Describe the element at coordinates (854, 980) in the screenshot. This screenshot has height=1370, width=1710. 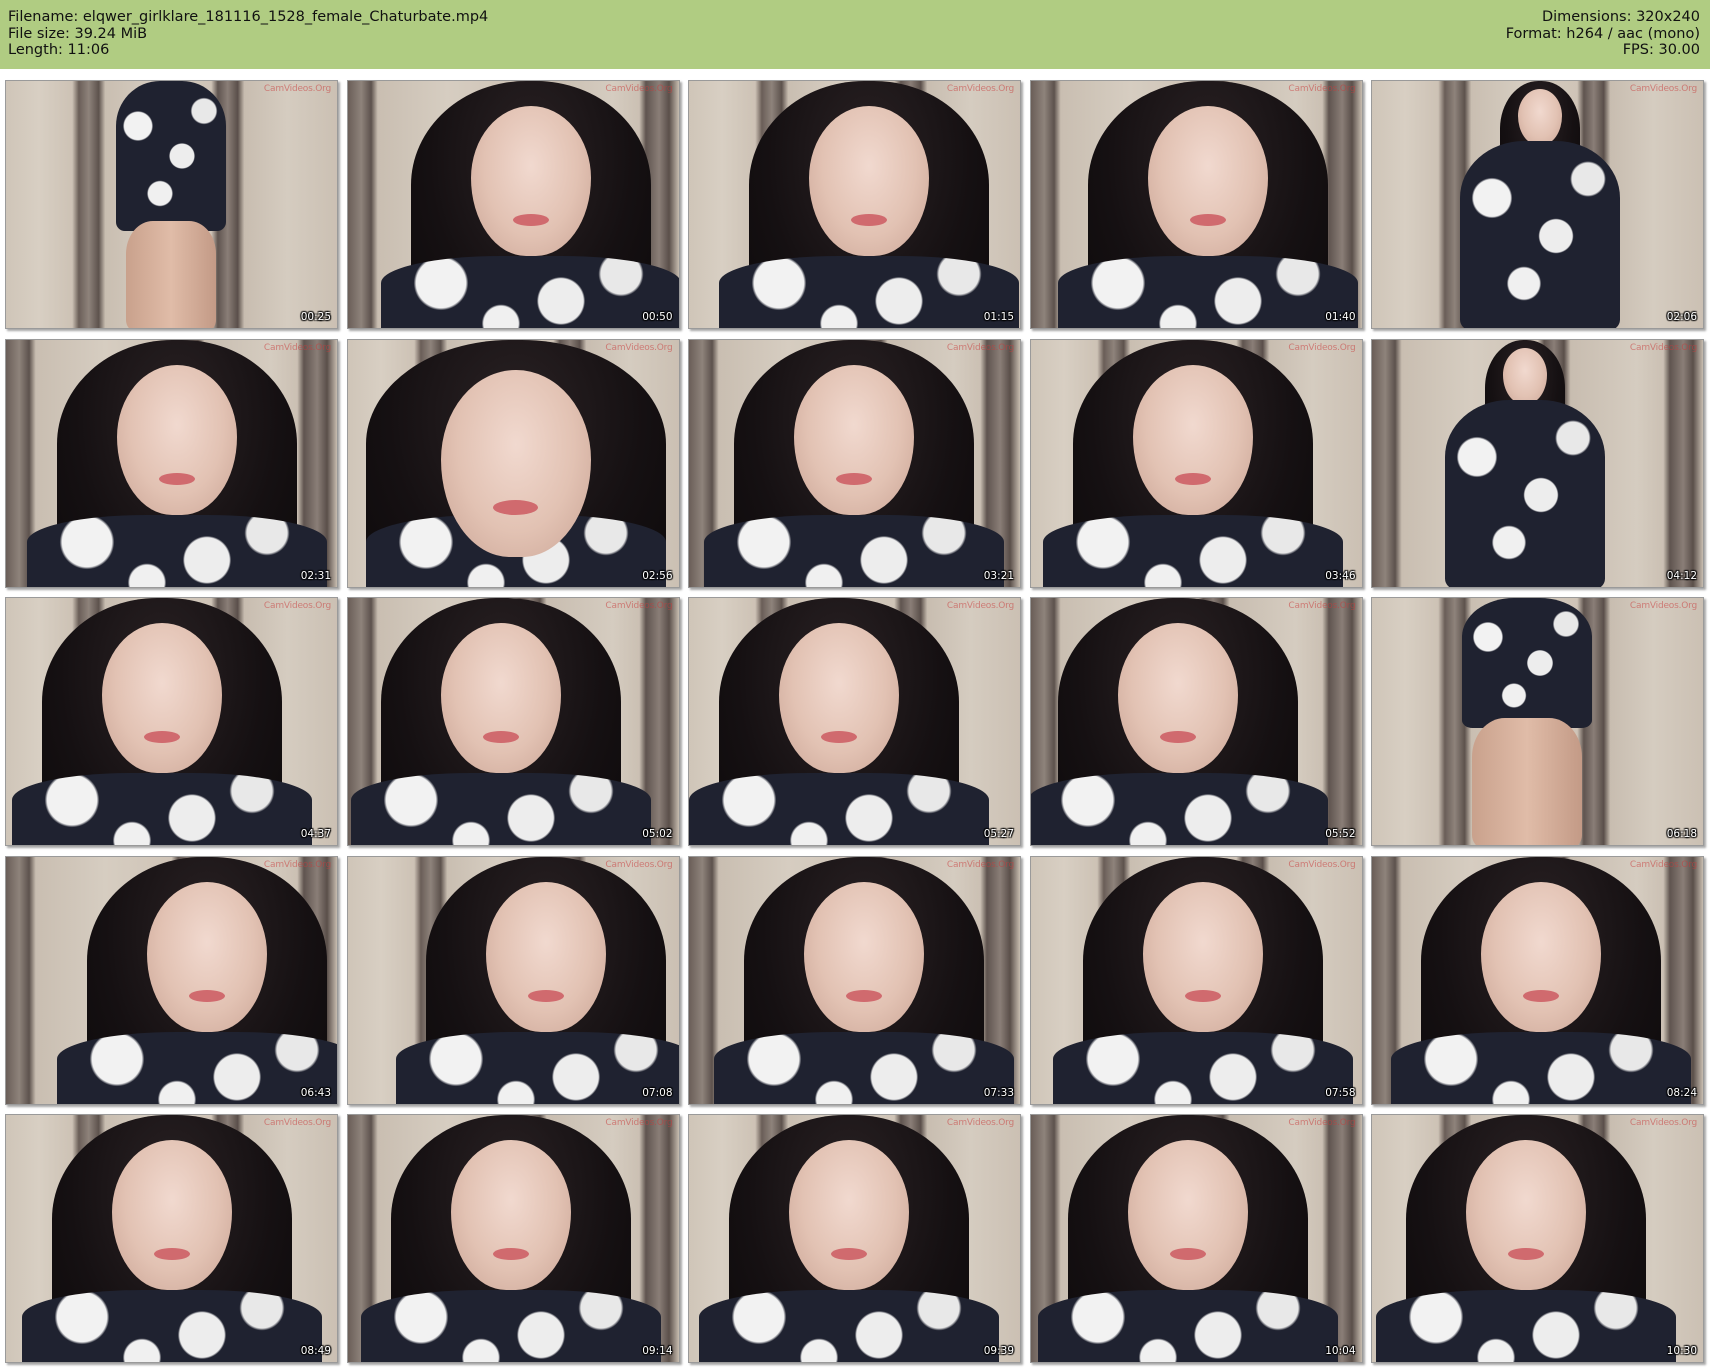
I see `video-thumbnail: CamVideos.Org 07:33` at that location.